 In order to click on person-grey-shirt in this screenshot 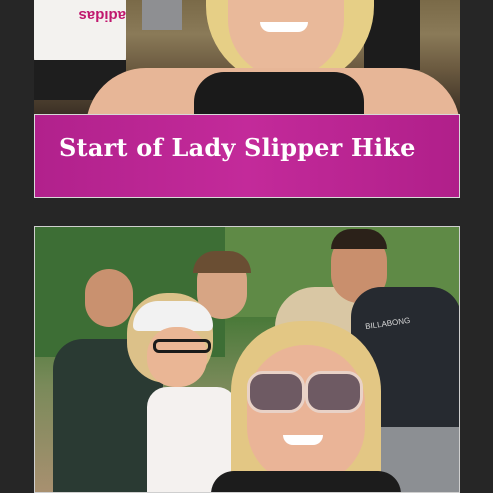, I will do `click(162, 15)`.